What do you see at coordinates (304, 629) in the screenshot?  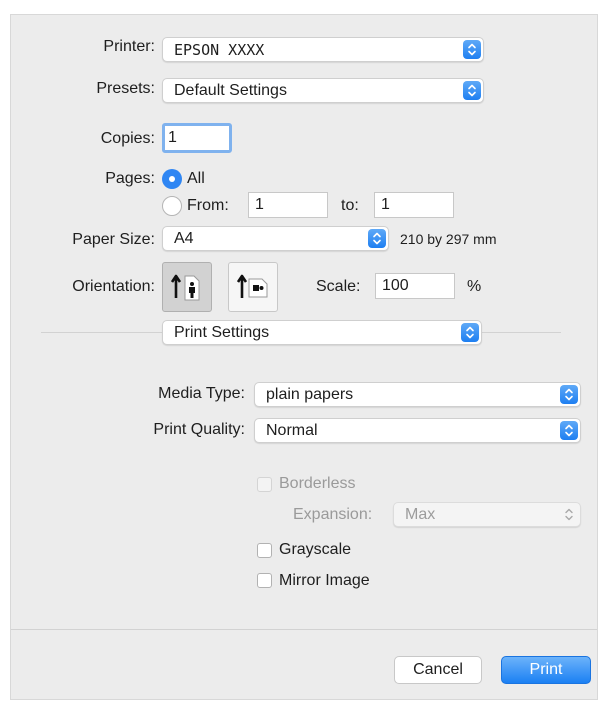 I see `footer-divider` at bounding box center [304, 629].